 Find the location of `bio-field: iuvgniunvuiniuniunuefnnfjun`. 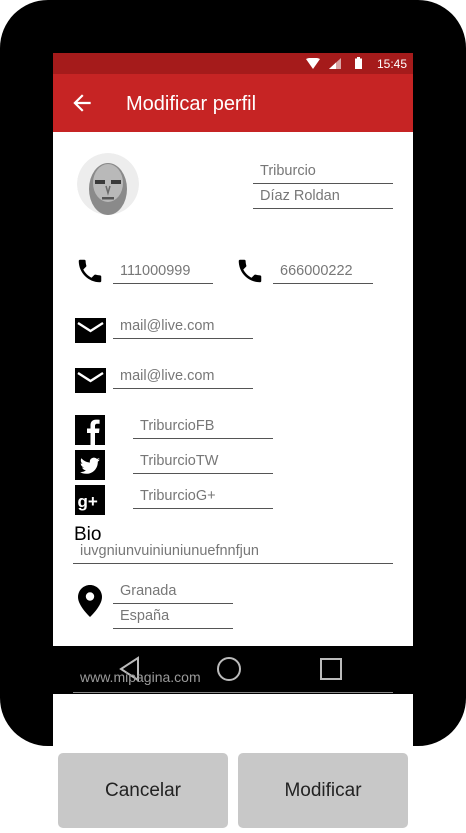

bio-field: iuvgniunvuiniuniunuefnnfjun is located at coordinates (233, 553).